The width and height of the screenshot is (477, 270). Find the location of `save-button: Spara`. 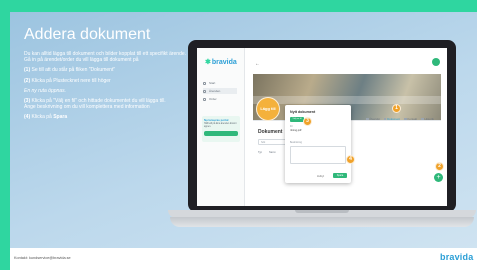

save-button: Spara is located at coordinates (340, 175).